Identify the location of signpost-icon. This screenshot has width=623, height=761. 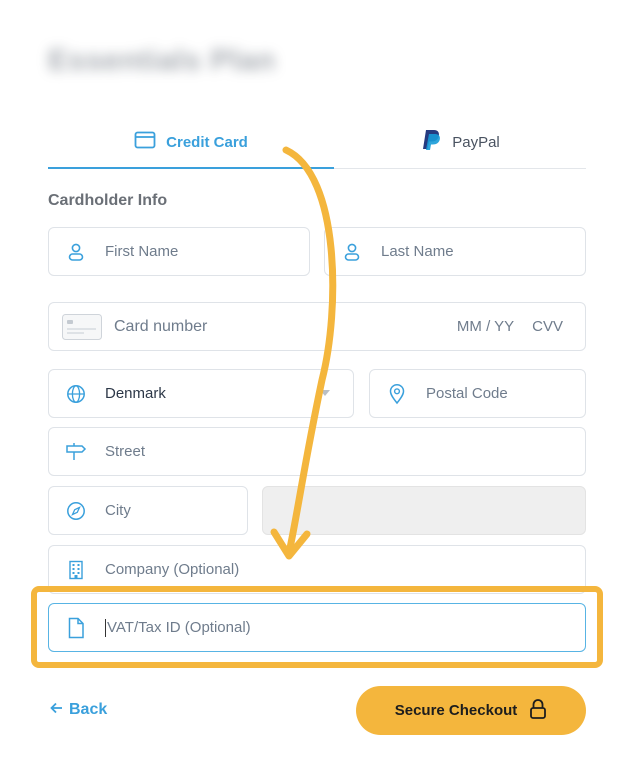
(76, 452).